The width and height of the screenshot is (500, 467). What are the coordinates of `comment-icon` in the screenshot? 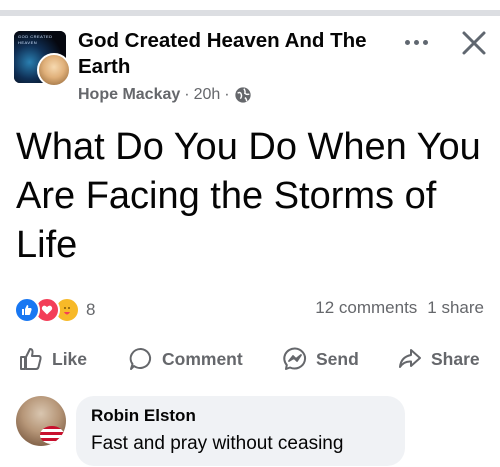 It's located at (140, 358).